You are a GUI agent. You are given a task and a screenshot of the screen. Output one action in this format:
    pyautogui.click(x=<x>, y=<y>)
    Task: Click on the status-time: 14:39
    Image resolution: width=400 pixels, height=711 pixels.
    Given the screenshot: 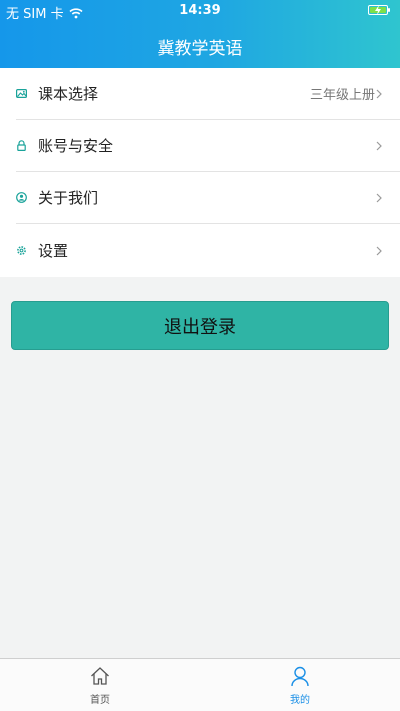 What is the action you would take?
    pyautogui.click(x=200, y=10)
    